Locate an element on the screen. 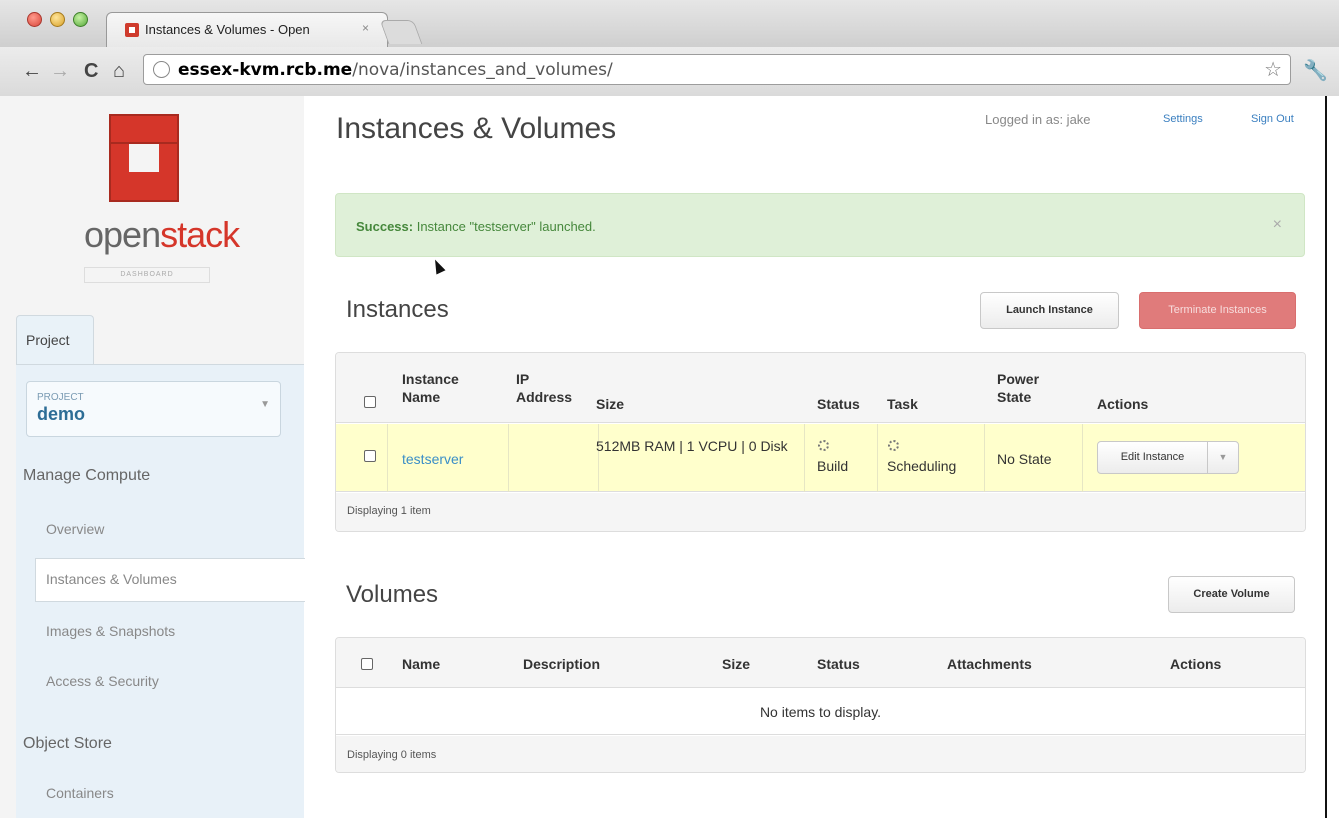 This screenshot has width=1339, height=818. openstack-logo: openstack DASHBOARD is located at coordinates (162, 199).